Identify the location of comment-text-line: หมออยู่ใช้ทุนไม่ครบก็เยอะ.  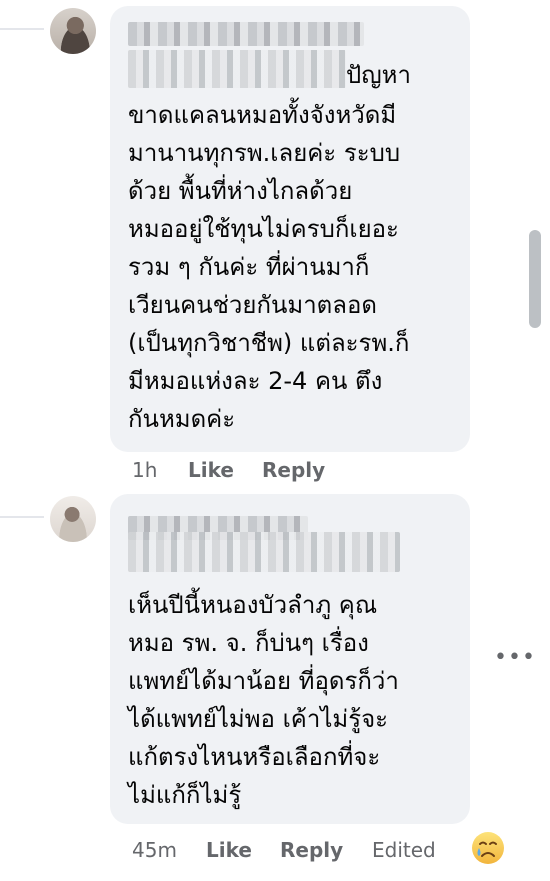
(263, 229).